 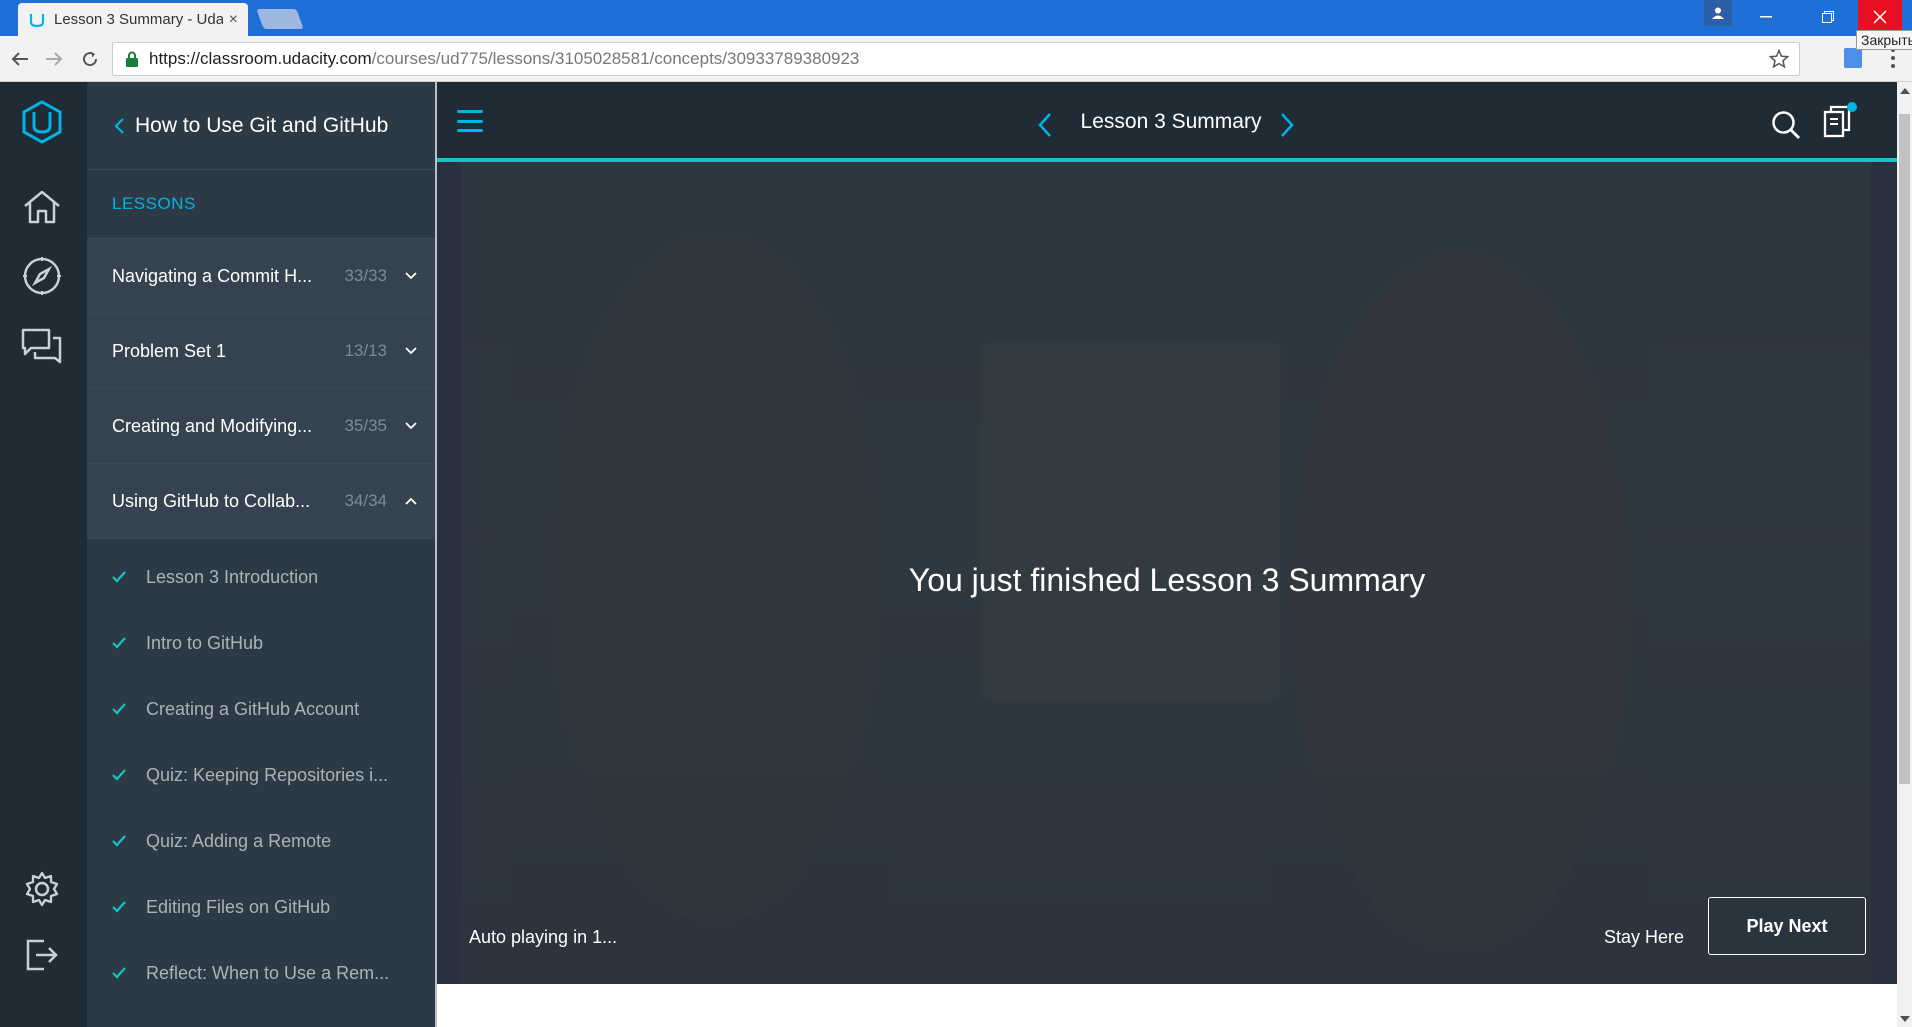 I want to click on home-nav, so click(x=42, y=207).